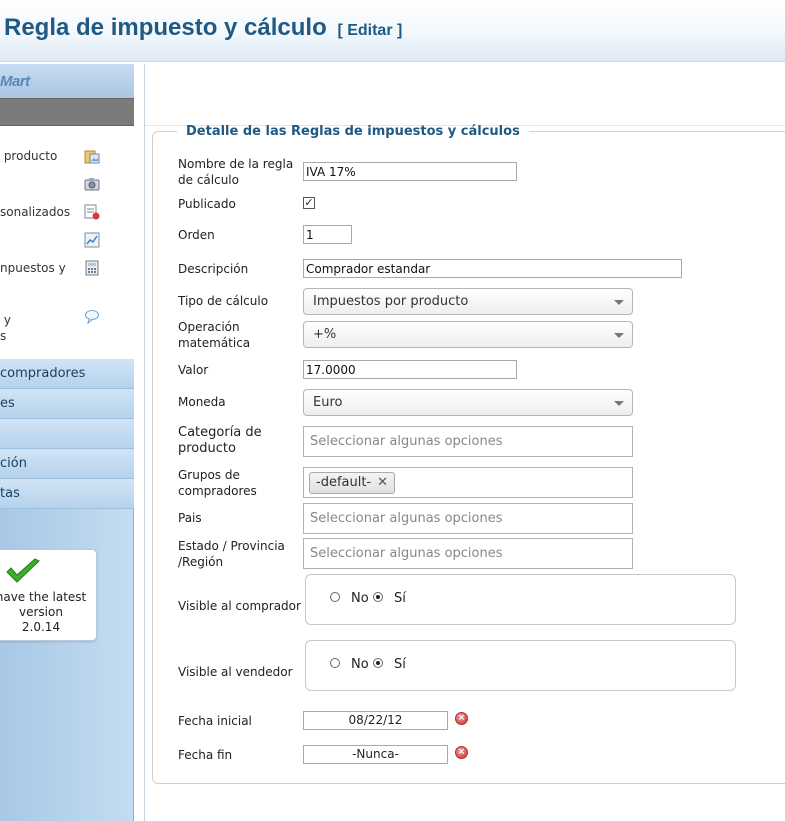 The width and height of the screenshot is (785, 821). What do you see at coordinates (35, 212) in the screenshot?
I see `submenu-item-label: sonalizados` at bounding box center [35, 212].